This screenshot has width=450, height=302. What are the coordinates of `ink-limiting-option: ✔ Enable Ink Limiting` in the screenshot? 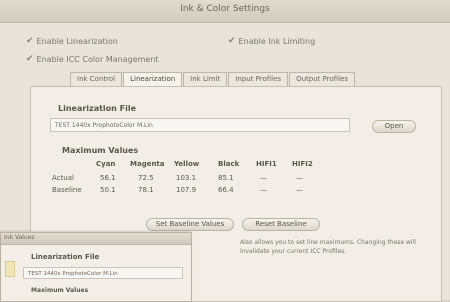 It's located at (271, 41).